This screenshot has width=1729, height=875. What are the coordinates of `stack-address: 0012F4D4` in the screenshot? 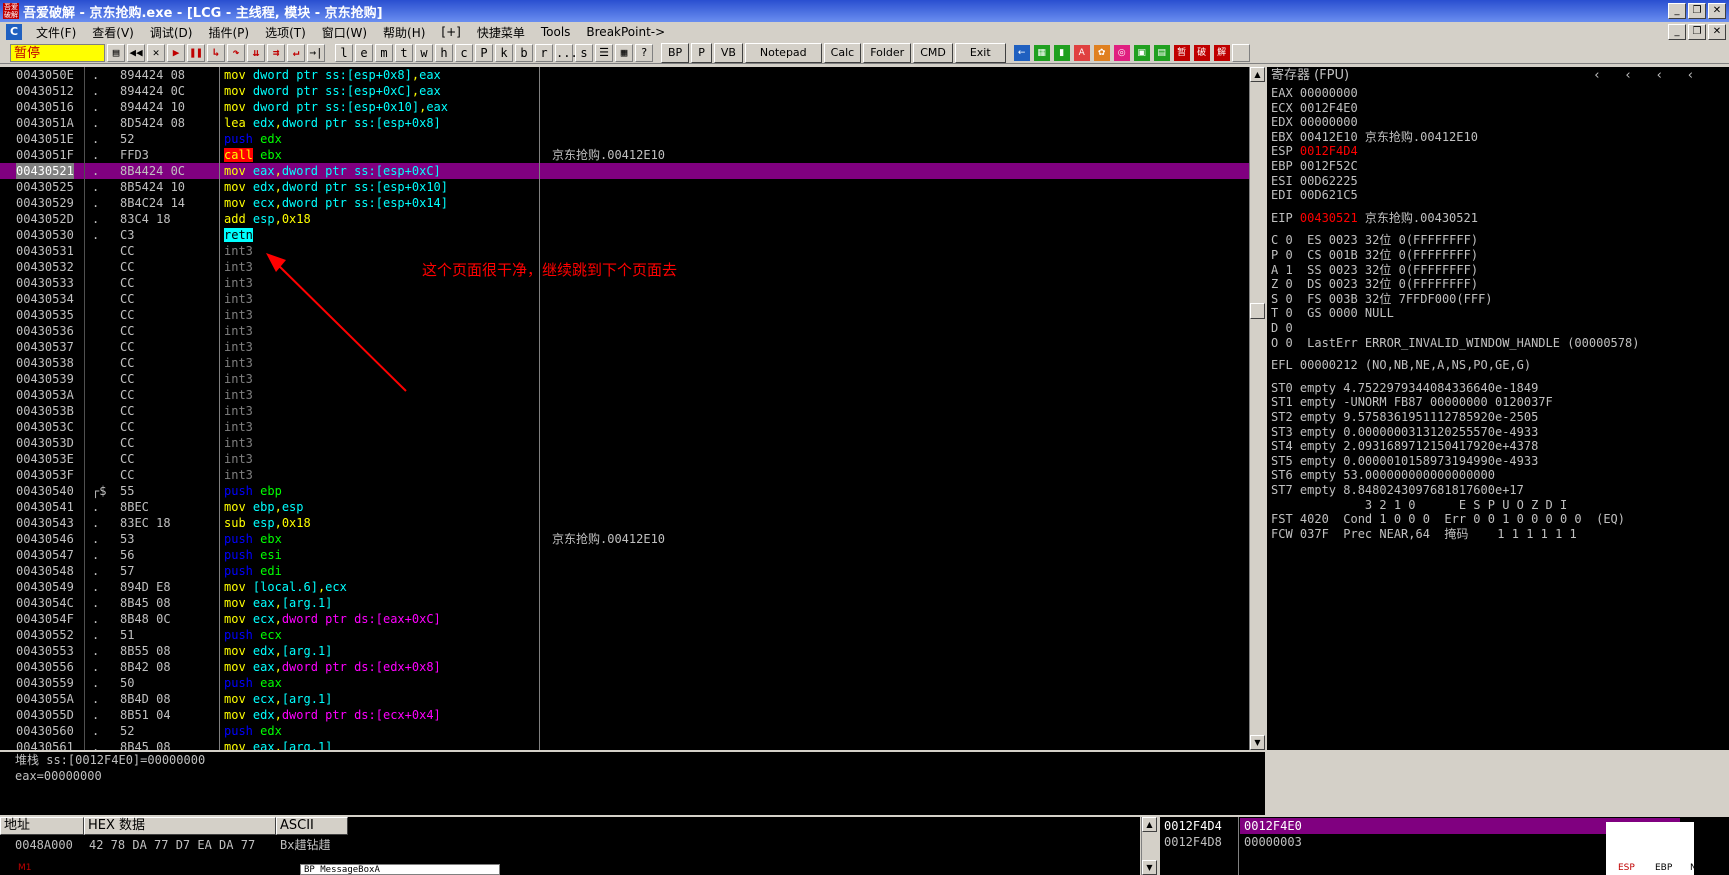 It's located at (1193, 826).